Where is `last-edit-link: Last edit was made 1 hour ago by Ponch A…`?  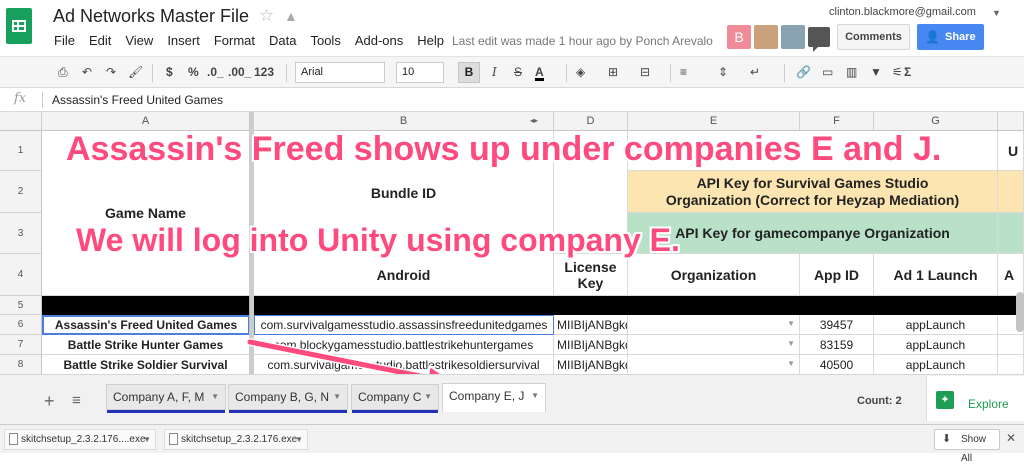
last-edit-link: Last edit was made 1 hour ago by Ponch A… is located at coordinates (582, 41).